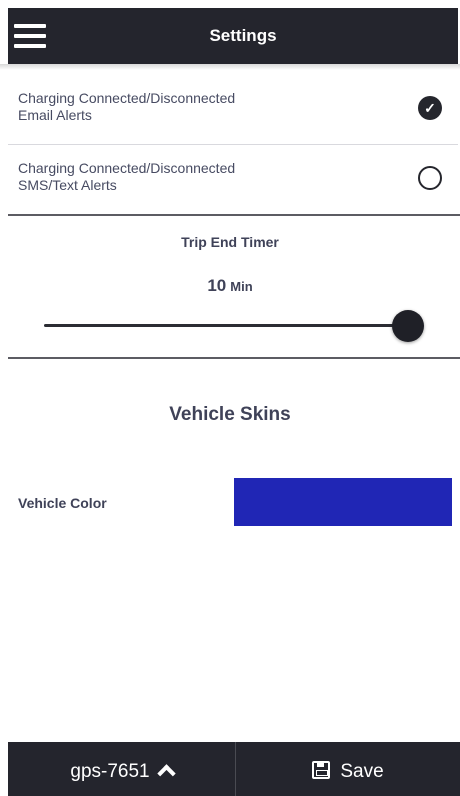 This screenshot has height=796, width=460. Describe the element at coordinates (408, 326) in the screenshot. I see `slider-thumb` at that location.